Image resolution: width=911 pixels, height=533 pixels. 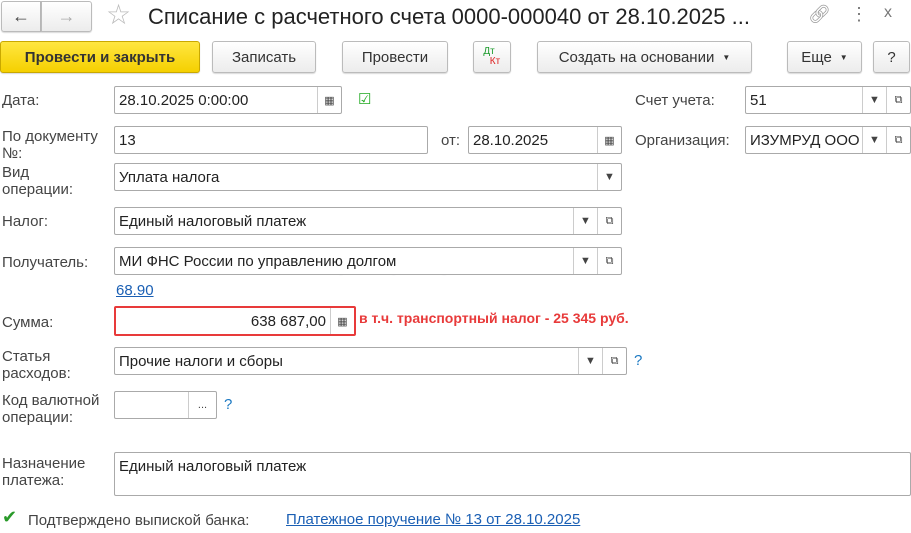 I want to click on purpose-label: Назначение платежа:, so click(x=44, y=472).